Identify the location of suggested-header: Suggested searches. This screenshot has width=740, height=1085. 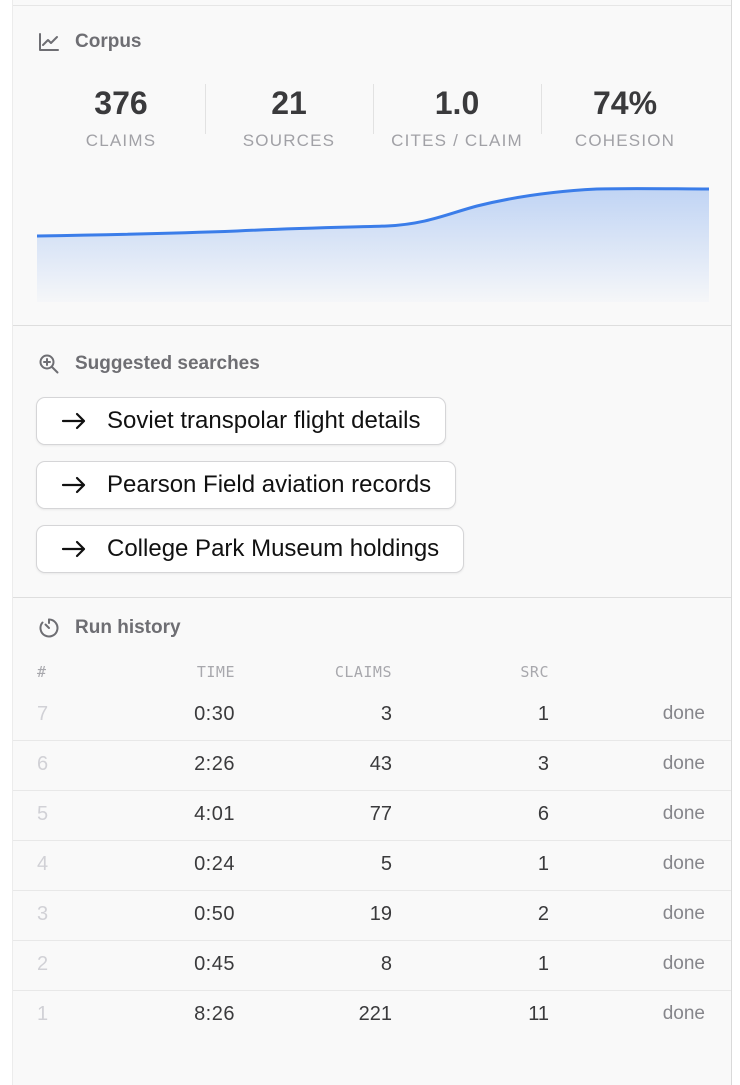
(148, 364).